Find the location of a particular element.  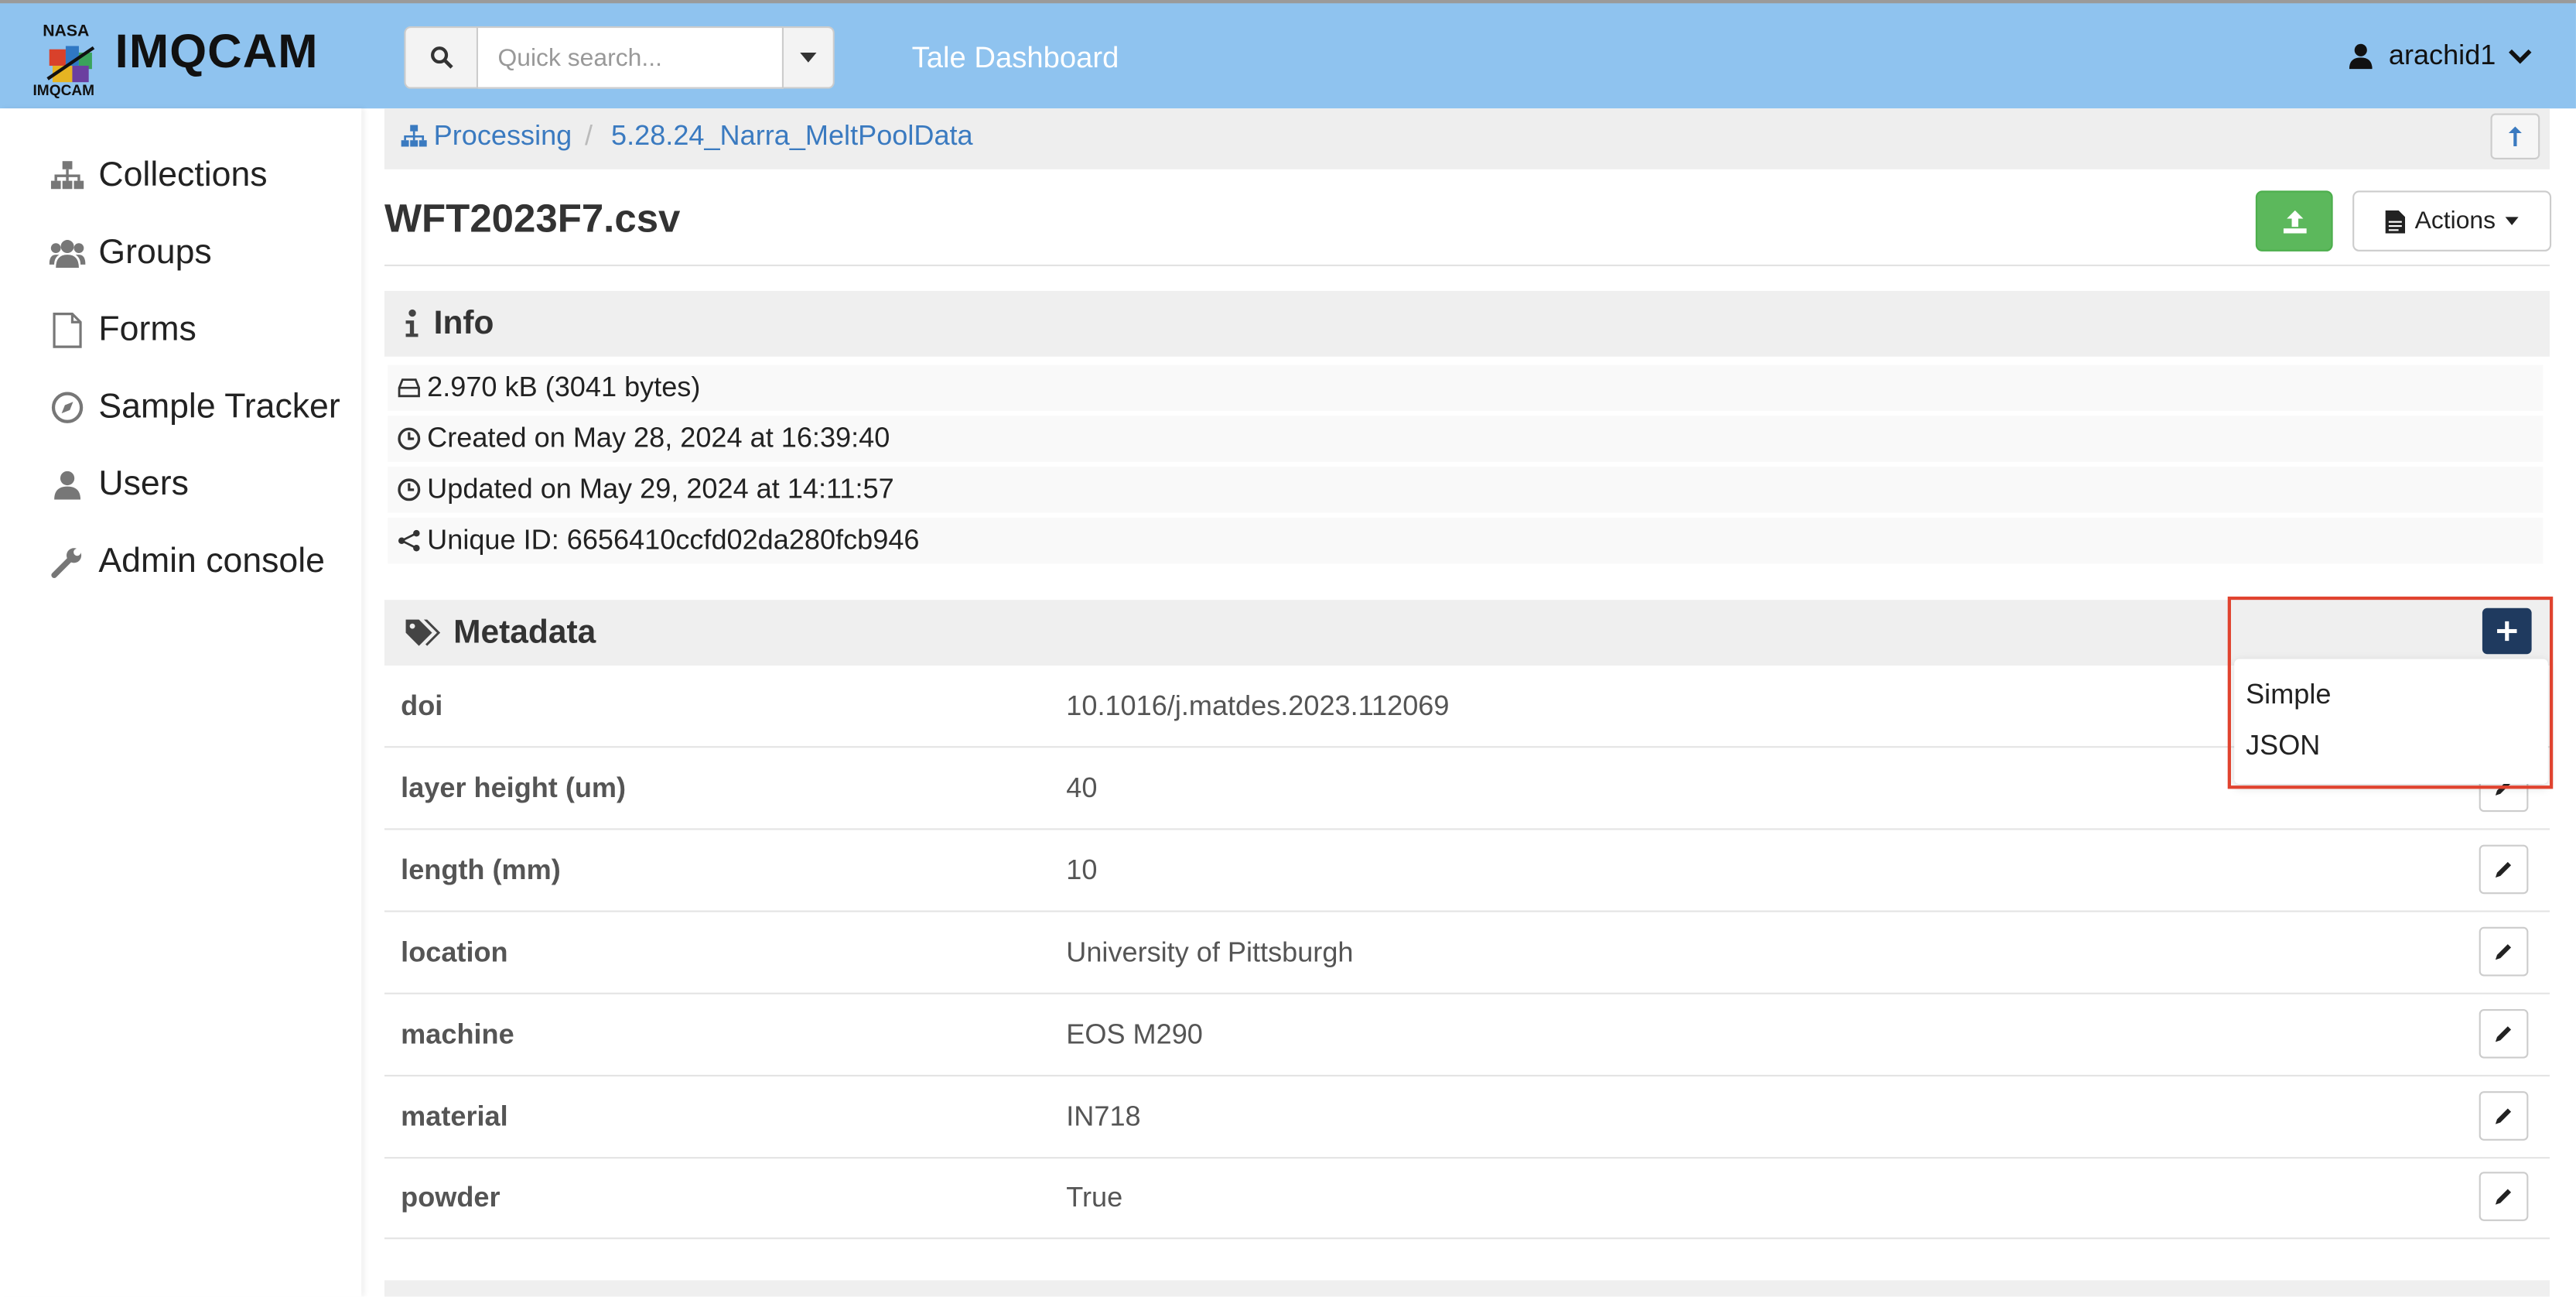

metadata-value: True is located at coordinates (1094, 1197).